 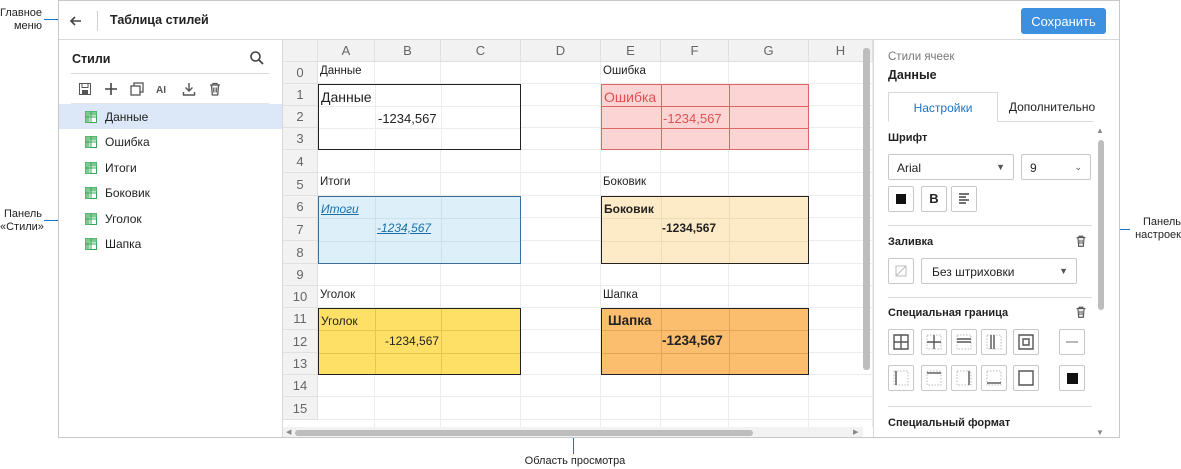 What do you see at coordinates (22, 214) in the screenshot?
I see `callout-text: Панель` at bounding box center [22, 214].